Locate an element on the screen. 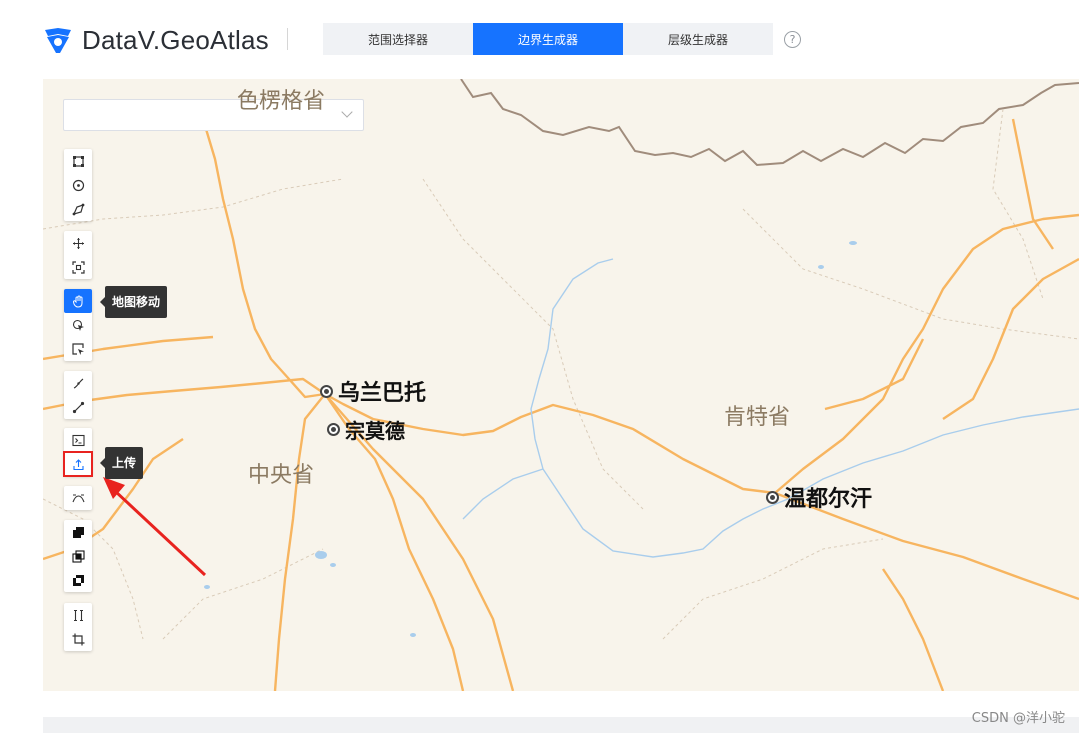  tooltip-upload: 上传 is located at coordinates (121, 463).